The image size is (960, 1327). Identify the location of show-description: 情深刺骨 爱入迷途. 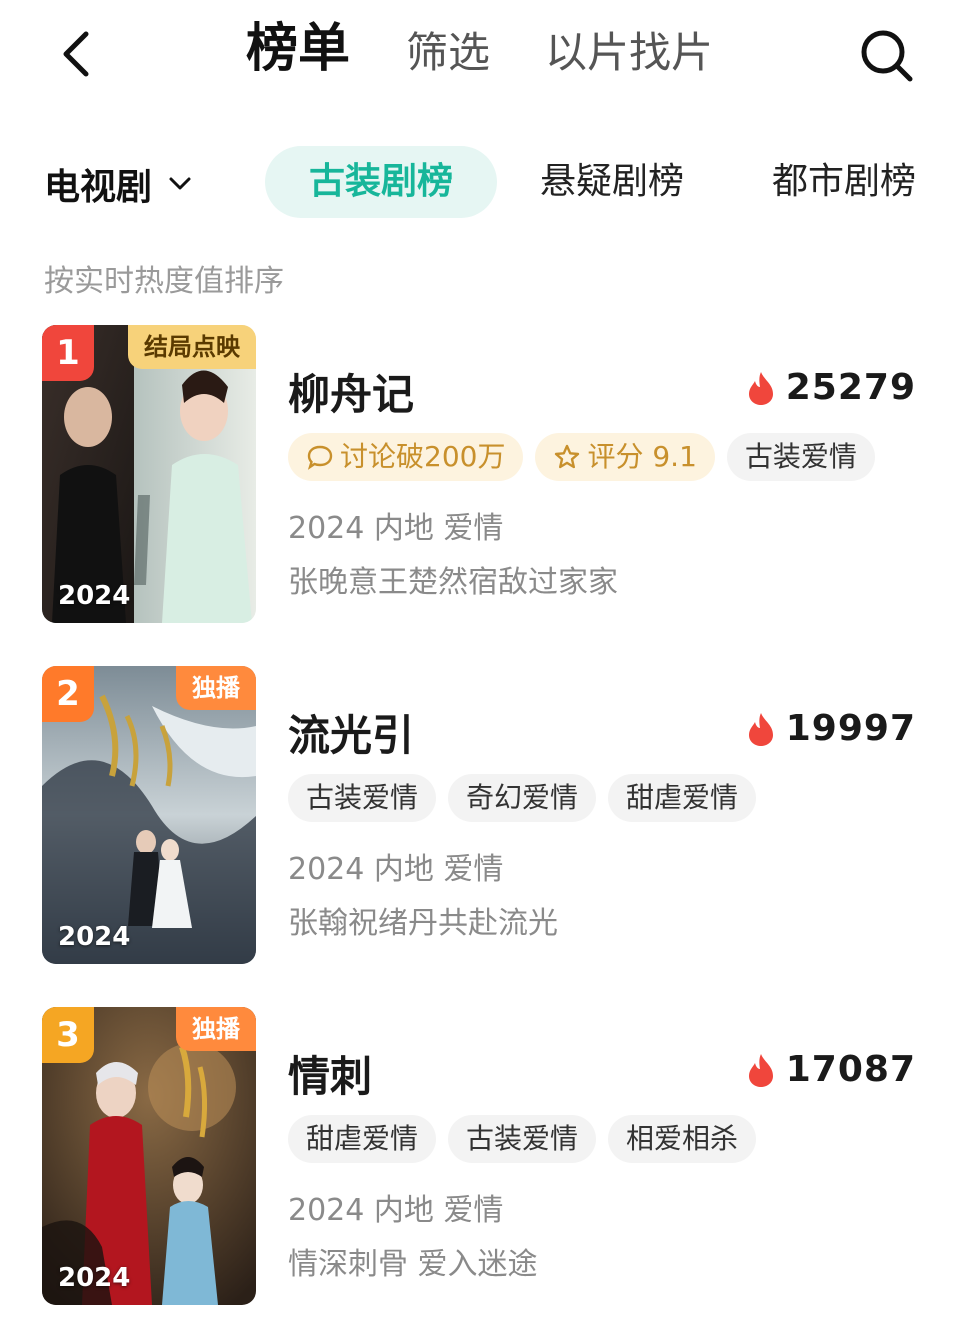
(413, 1264).